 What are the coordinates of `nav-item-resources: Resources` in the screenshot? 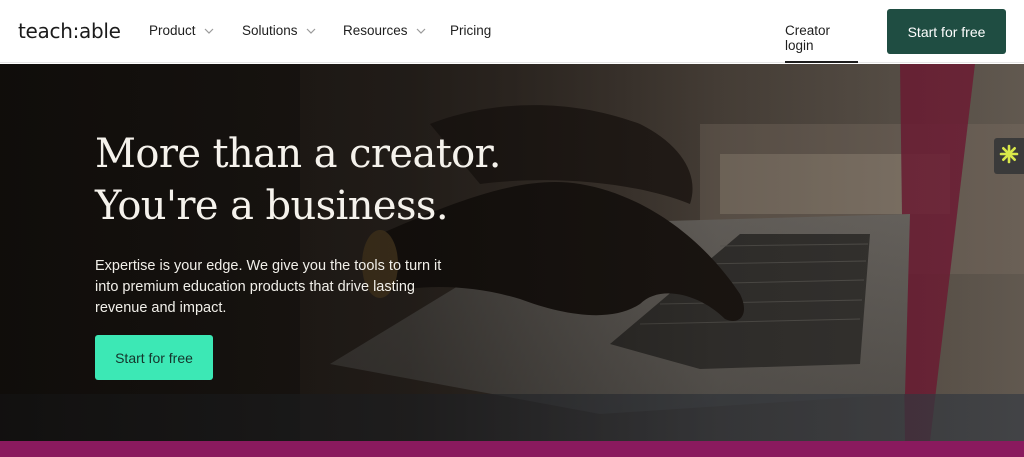 It's located at (384, 30).